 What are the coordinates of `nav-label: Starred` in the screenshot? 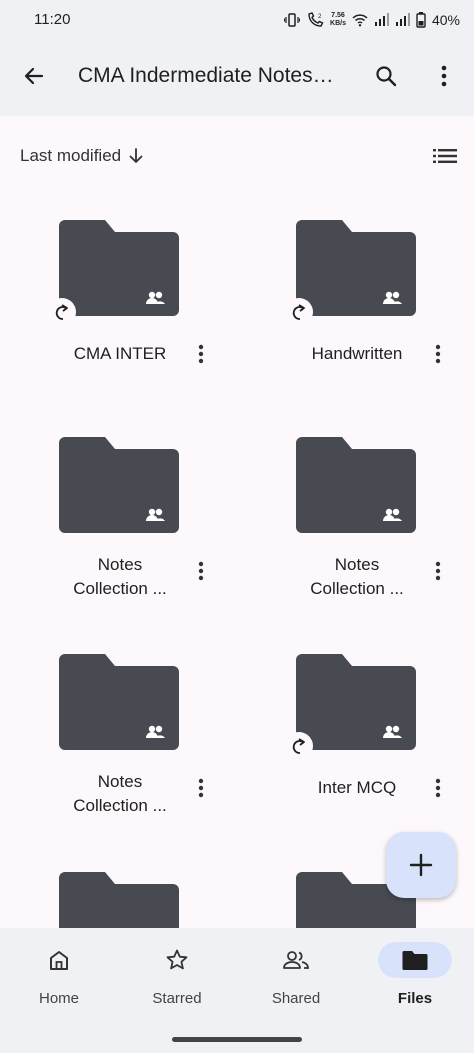 It's located at (177, 998).